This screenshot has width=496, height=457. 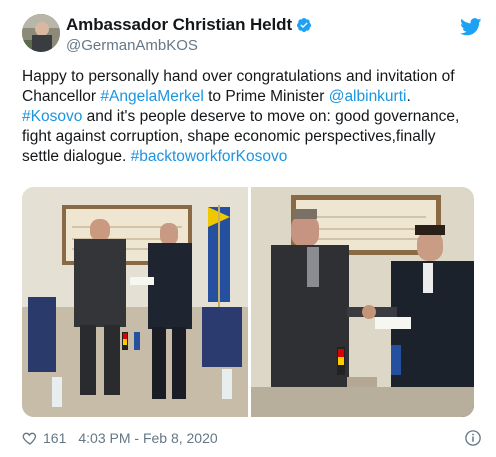 What do you see at coordinates (189, 45) in the screenshot?
I see `author-handle: @GermanAmbKOS` at bounding box center [189, 45].